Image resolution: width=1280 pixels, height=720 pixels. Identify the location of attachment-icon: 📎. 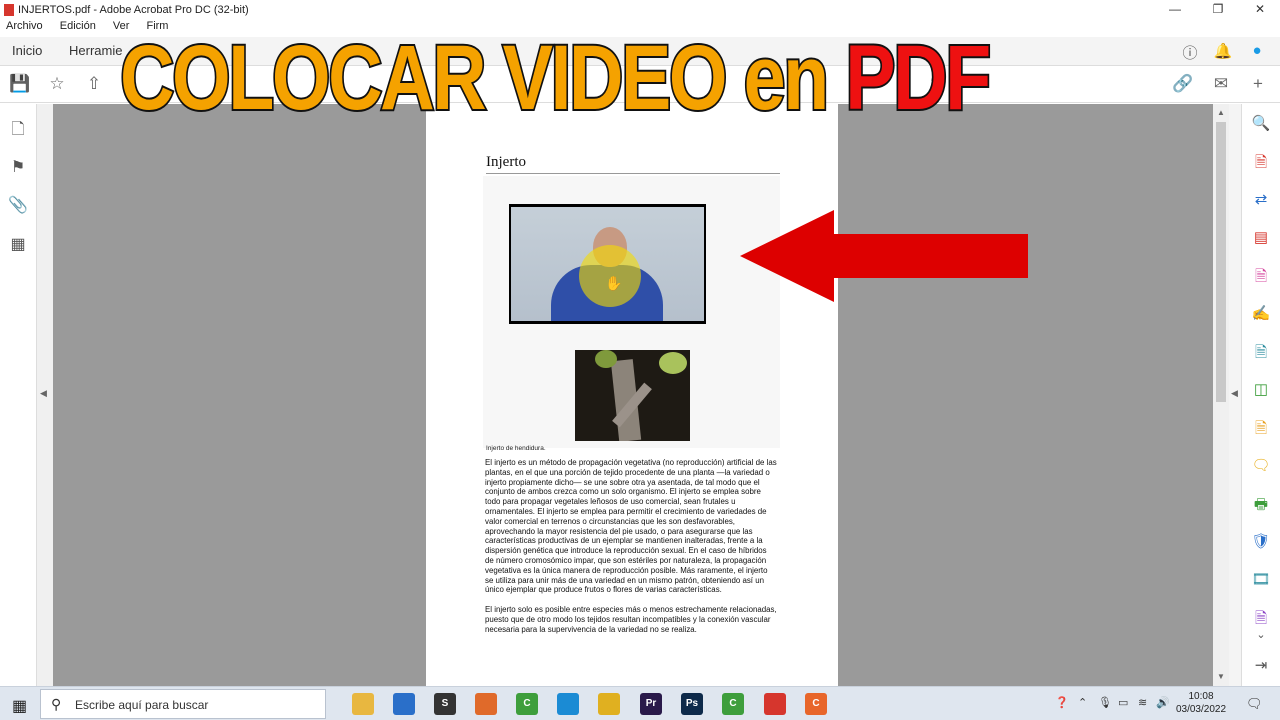
(18, 206).